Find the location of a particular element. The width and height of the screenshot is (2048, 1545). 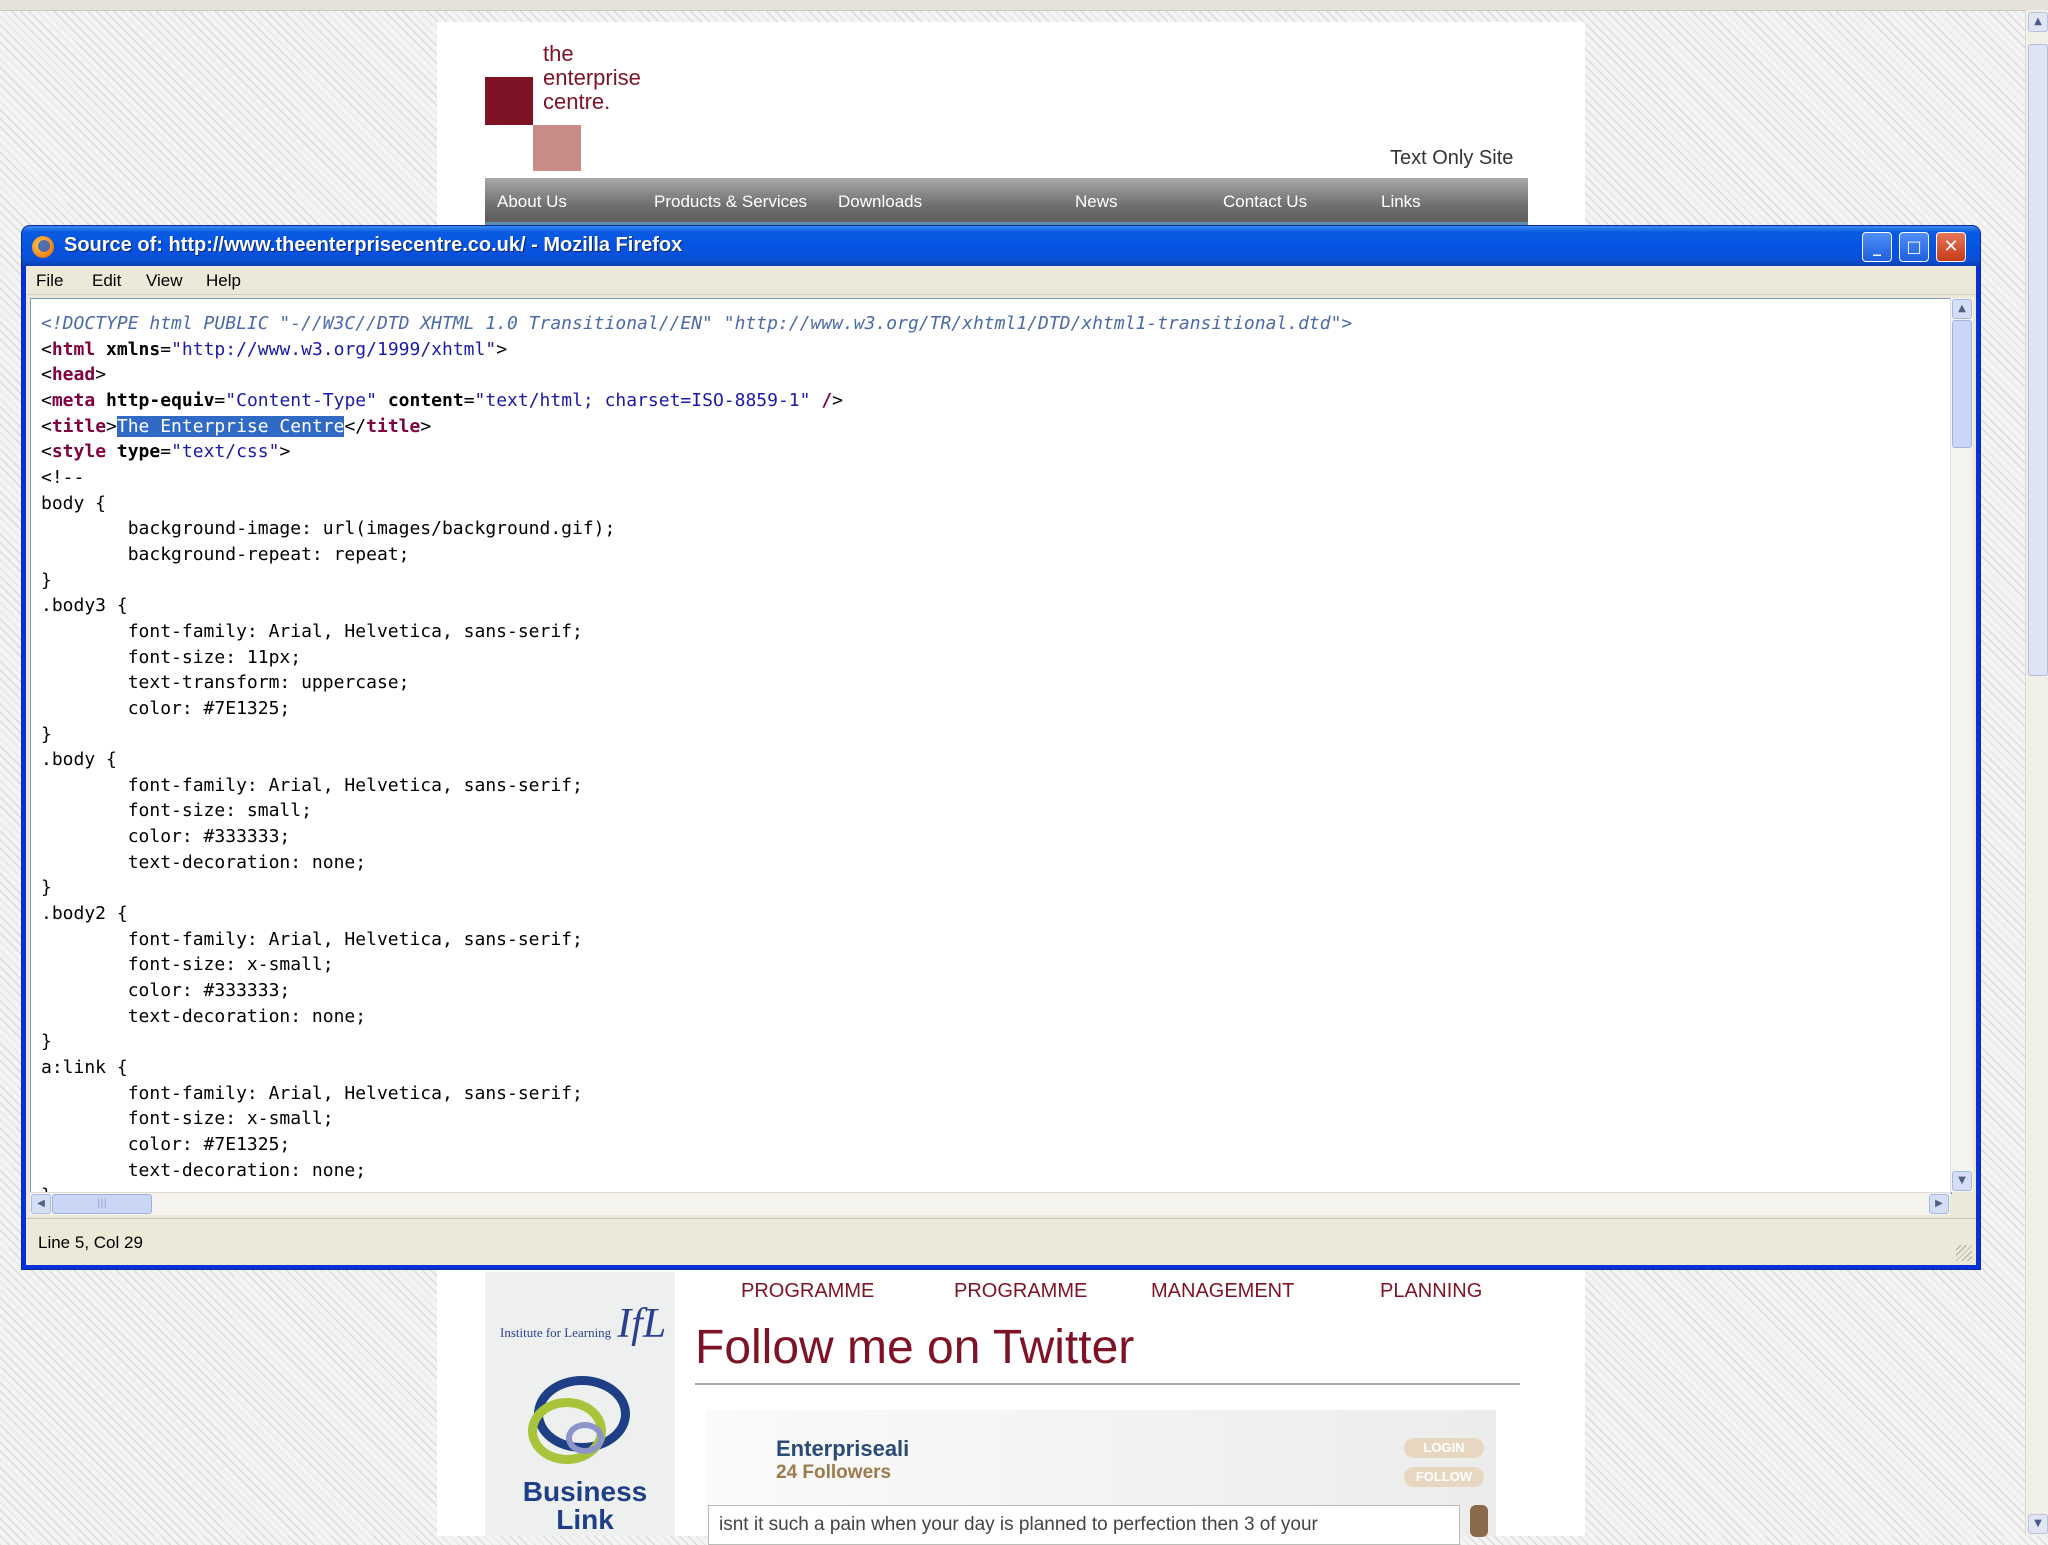

tweet-scroll-knob is located at coordinates (1479, 1521).